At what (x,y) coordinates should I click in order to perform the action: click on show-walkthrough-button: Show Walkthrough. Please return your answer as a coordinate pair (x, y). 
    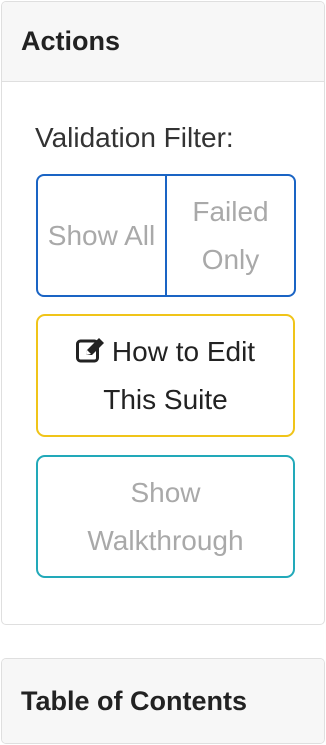
    Looking at the image, I should click on (165, 516).